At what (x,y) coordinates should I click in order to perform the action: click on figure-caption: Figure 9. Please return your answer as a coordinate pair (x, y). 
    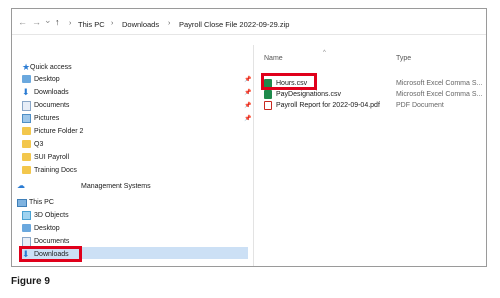
    Looking at the image, I should click on (30, 281).